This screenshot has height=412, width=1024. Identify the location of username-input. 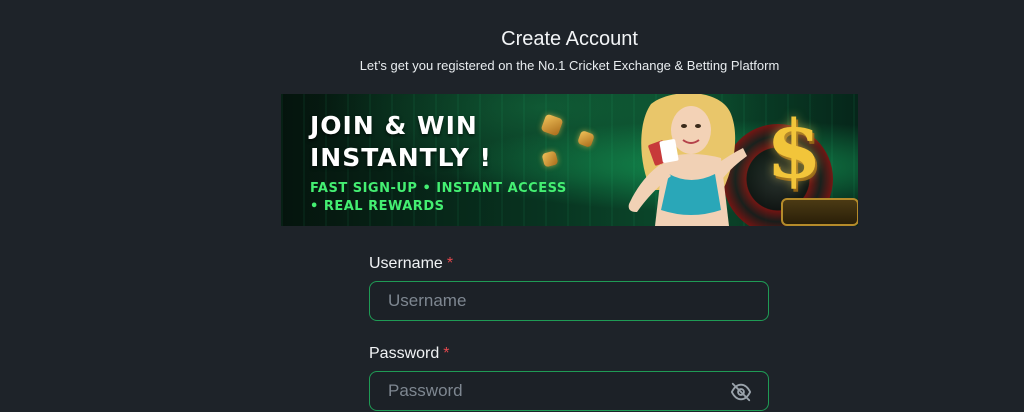
(569, 301).